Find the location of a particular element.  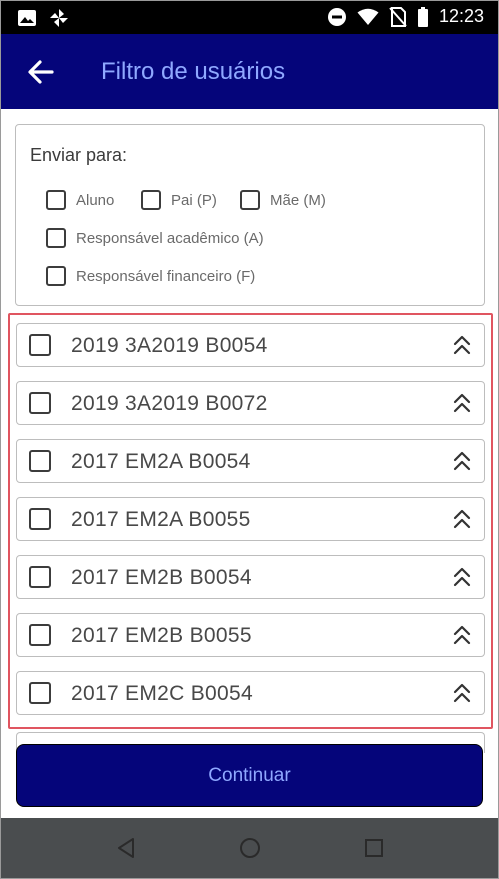

option-label: Mãe (M) is located at coordinates (298, 200).